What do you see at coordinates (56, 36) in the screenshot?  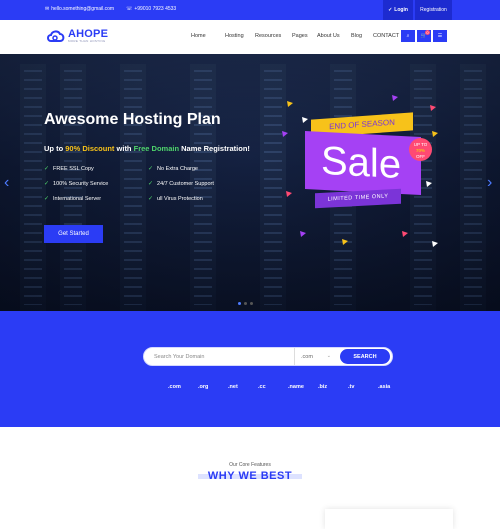 I see `cloud-logo-icon` at bounding box center [56, 36].